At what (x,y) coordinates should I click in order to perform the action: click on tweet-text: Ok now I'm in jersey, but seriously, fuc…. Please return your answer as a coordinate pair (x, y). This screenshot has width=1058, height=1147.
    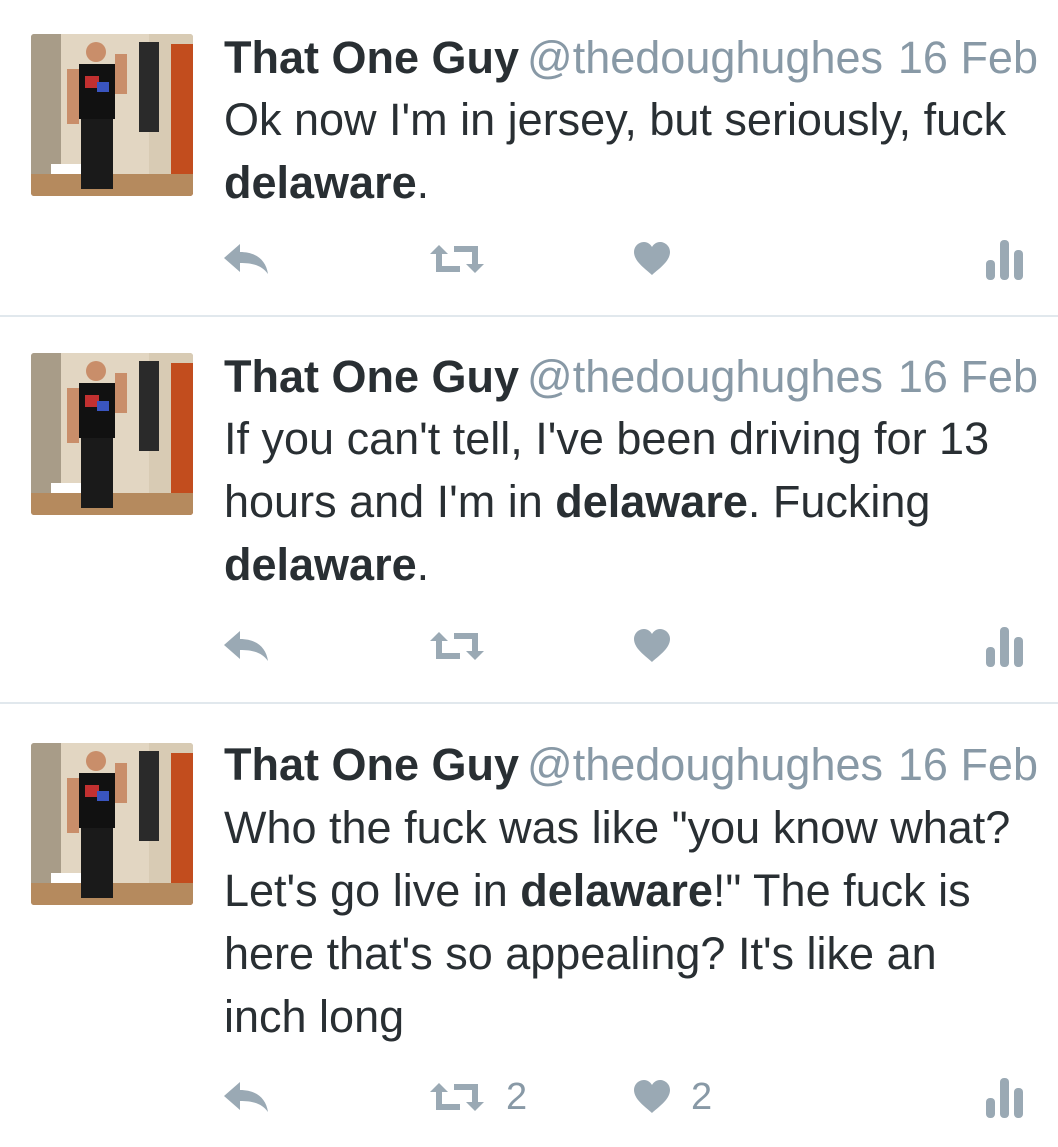
    Looking at the image, I should click on (624, 151).